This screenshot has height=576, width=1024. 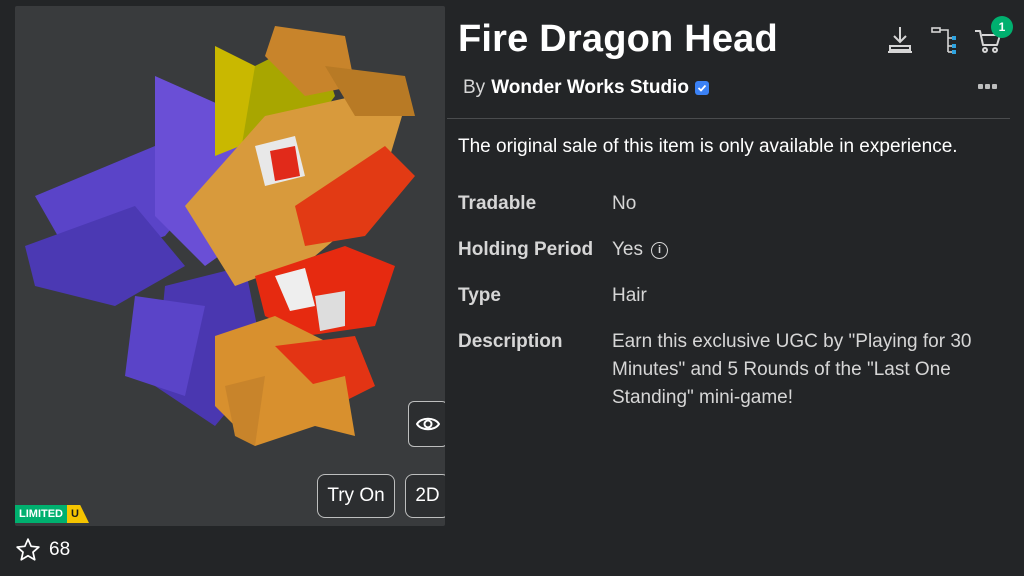 I want to click on limited-label: LIMITED, so click(x=41, y=514).